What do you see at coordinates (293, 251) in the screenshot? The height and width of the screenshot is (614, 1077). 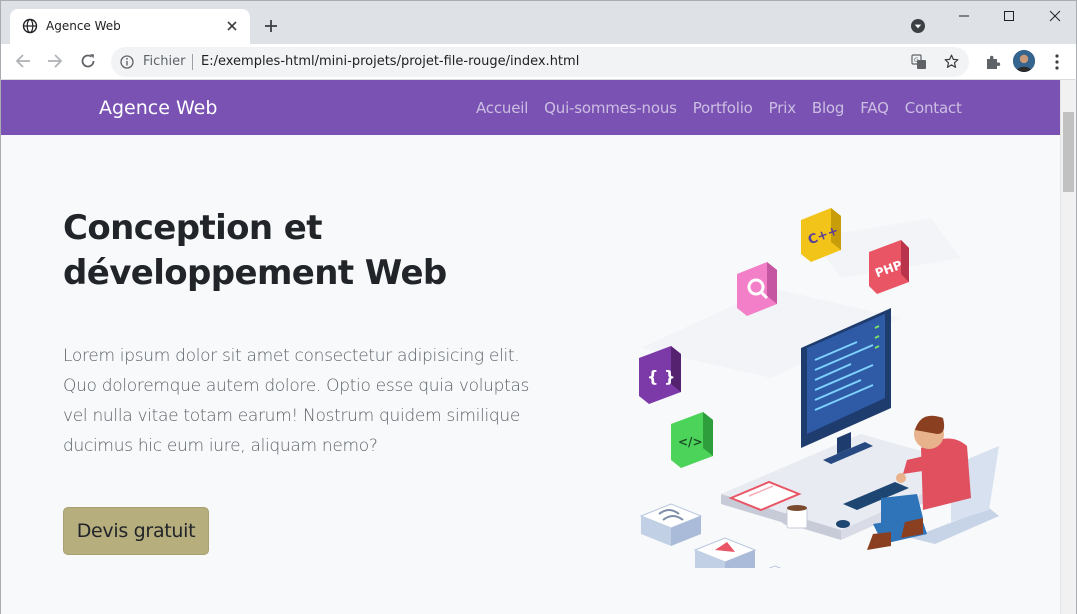 I see `hero-title: Conception et développement Web` at bounding box center [293, 251].